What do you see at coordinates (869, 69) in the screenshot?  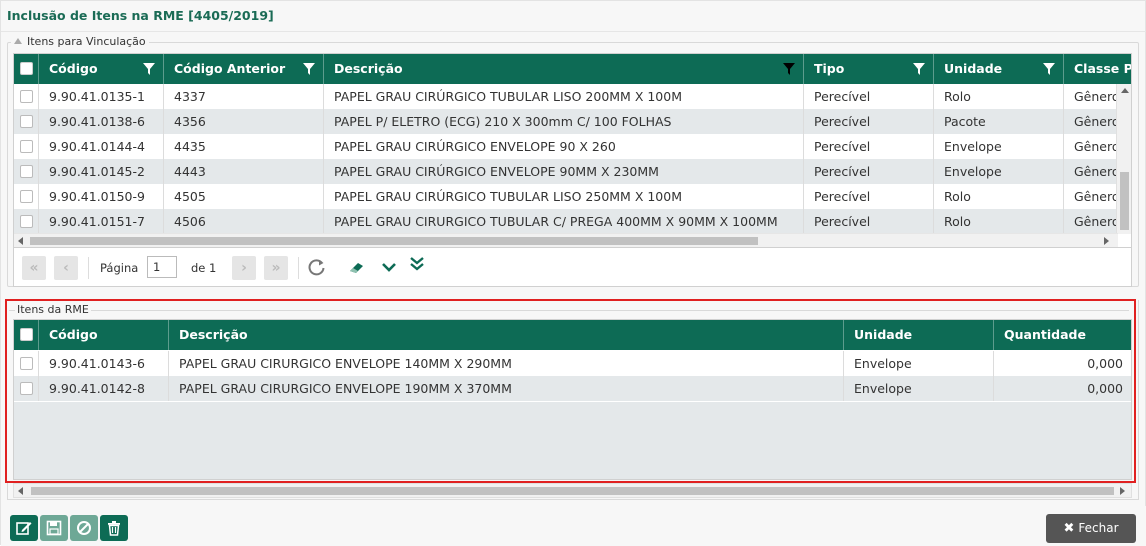 I see `col-header-tipo: Tipo` at bounding box center [869, 69].